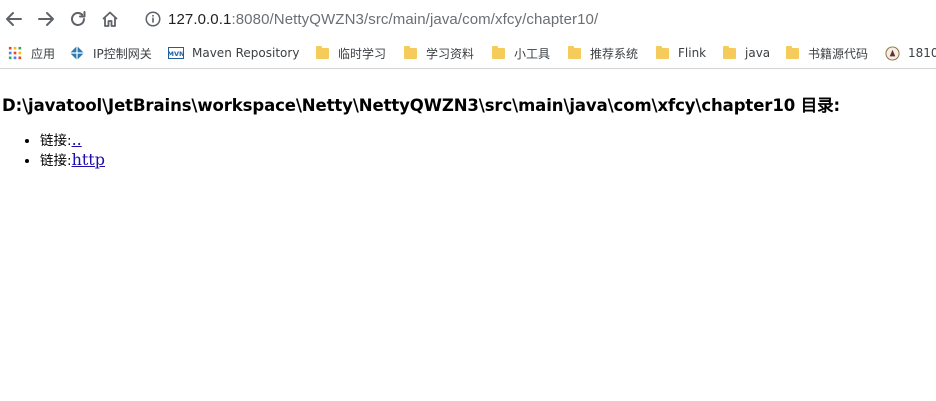  I want to click on info-circle-icon, so click(153, 19).